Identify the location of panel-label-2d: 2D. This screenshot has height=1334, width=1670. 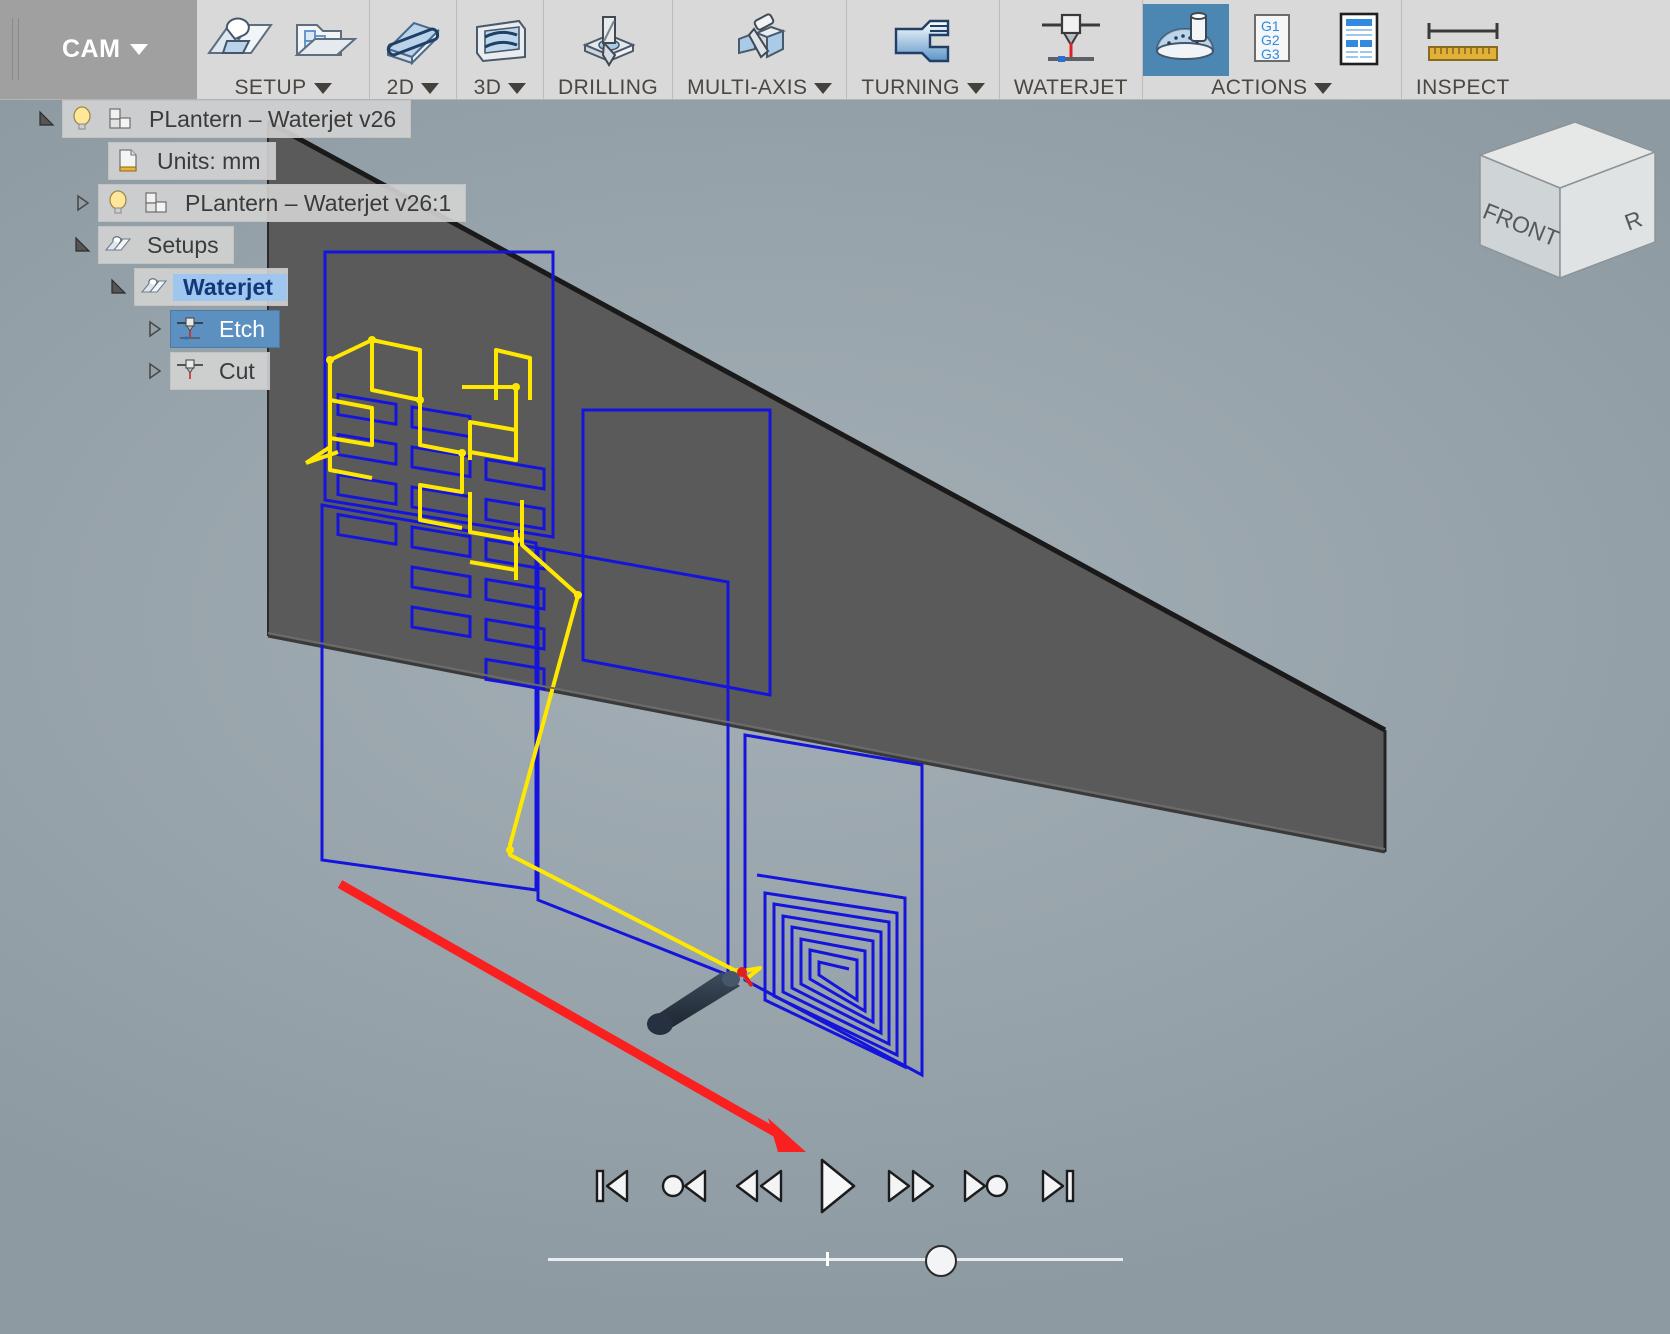
(413, 88).